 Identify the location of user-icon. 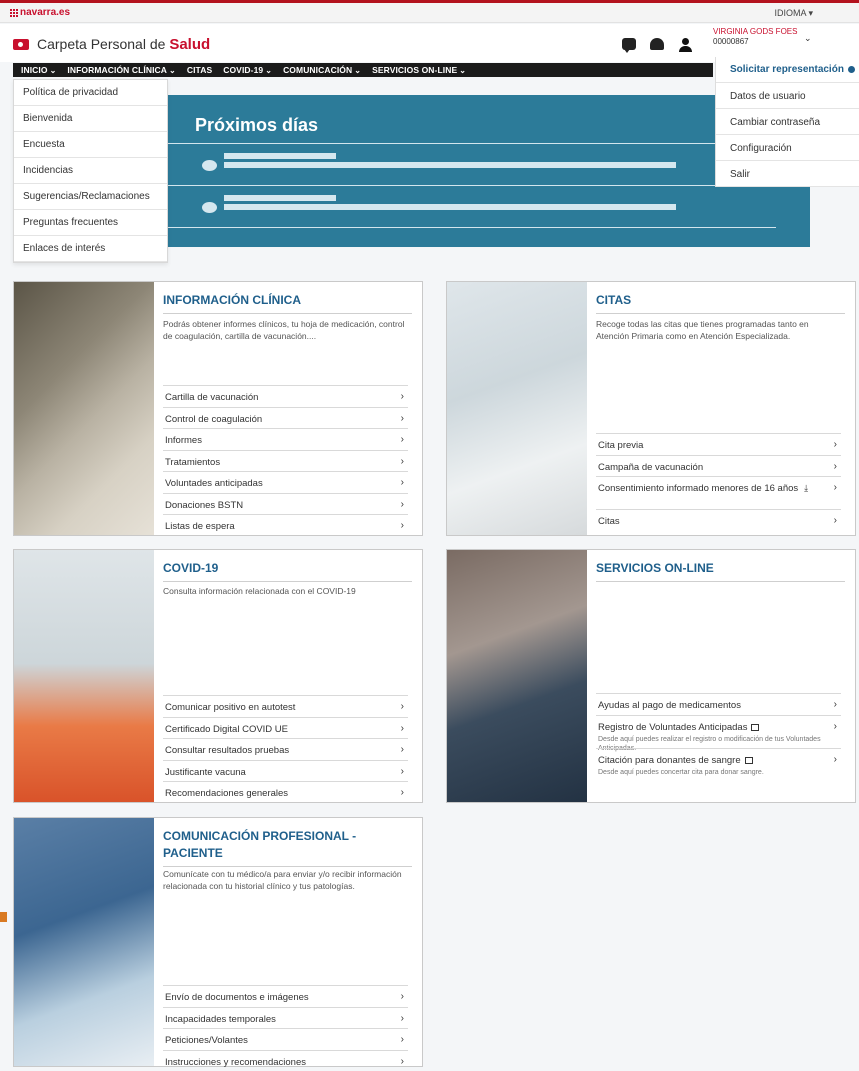
(685, 45).